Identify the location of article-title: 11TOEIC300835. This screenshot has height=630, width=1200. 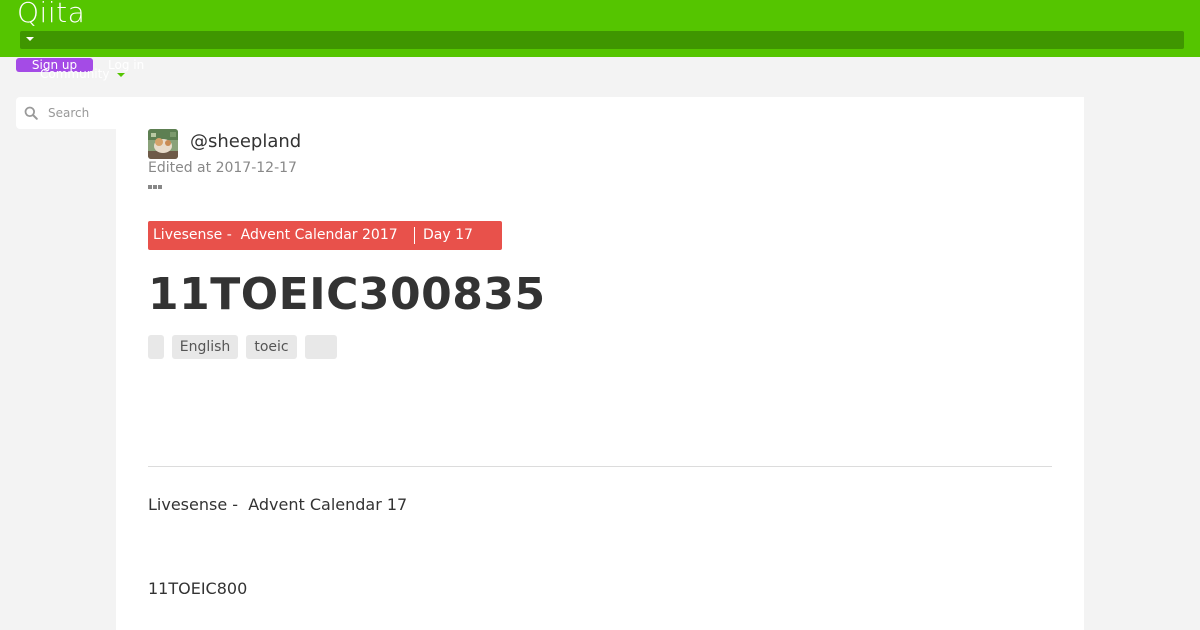
(347, 294).